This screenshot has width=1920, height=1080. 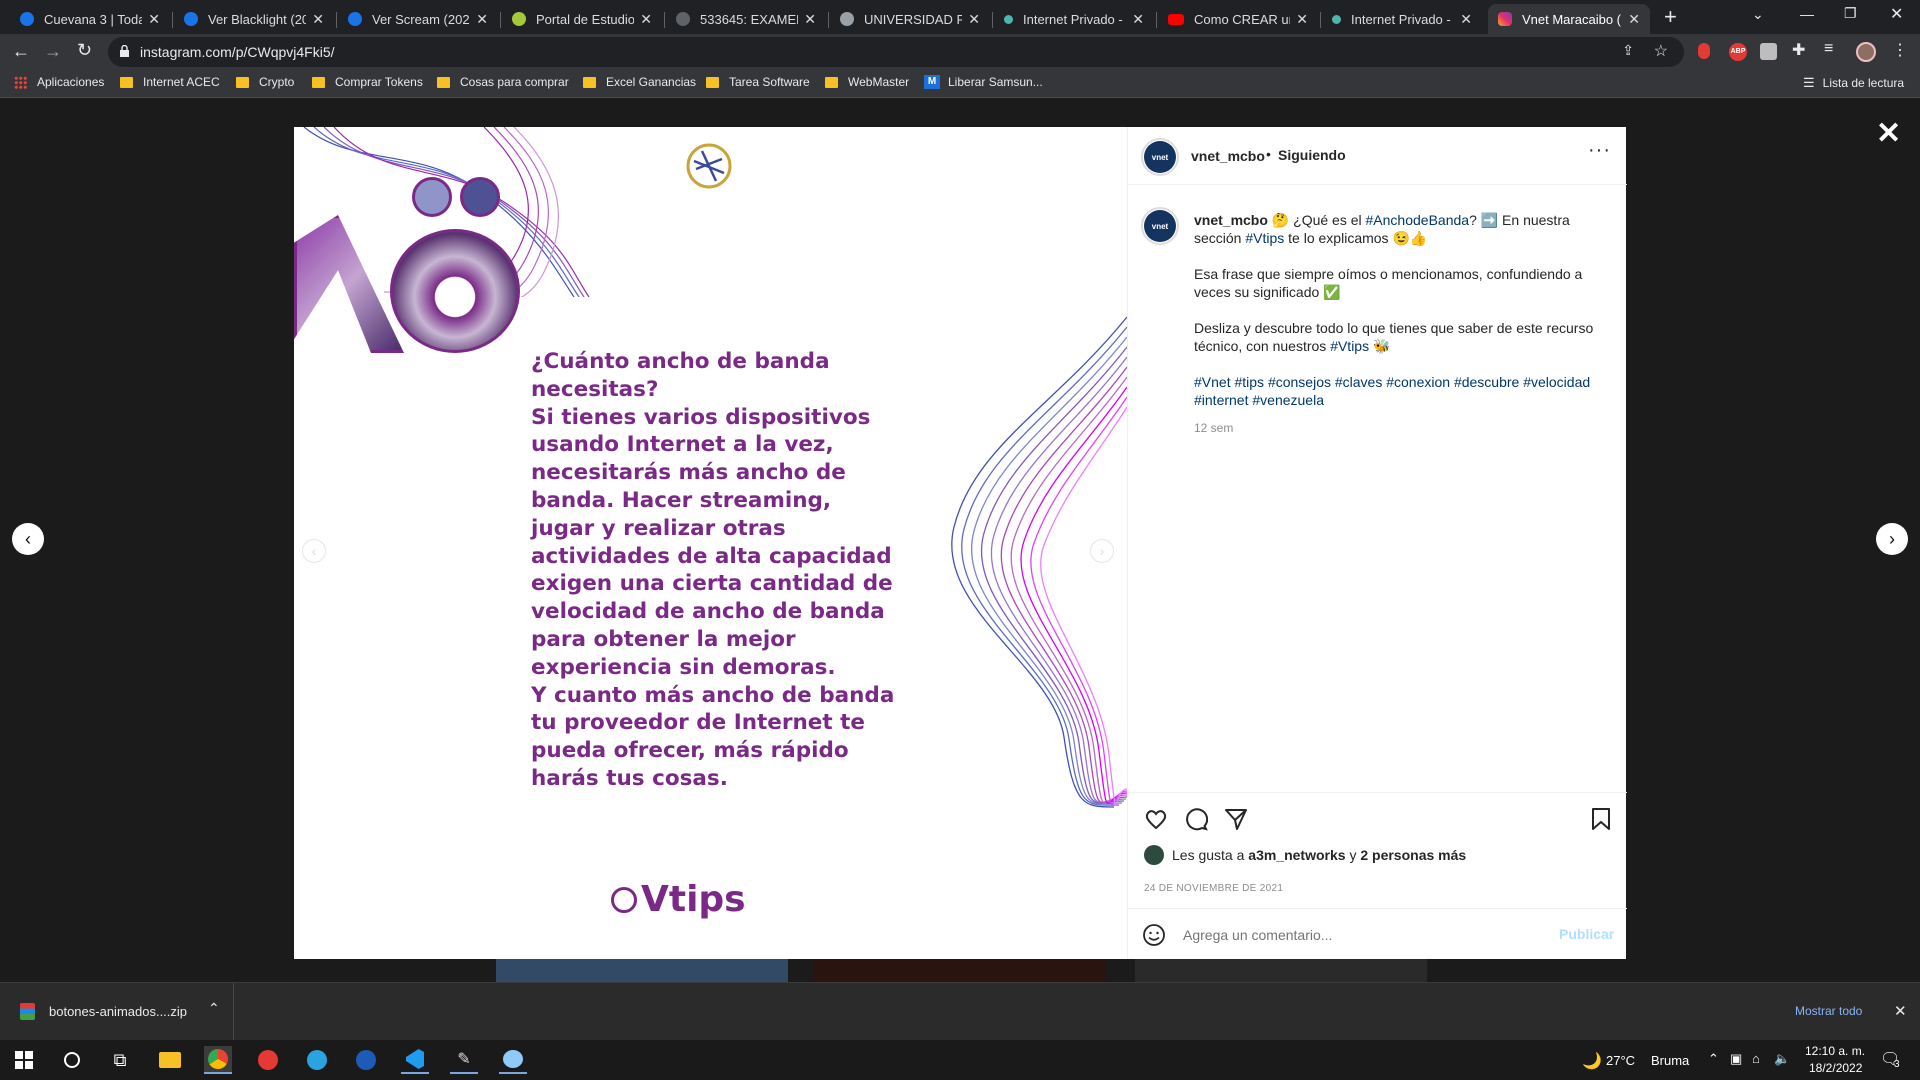 What do you see at coordinates (464, 1060) in the screenshot?
I see `pen-tool-icon: ✎` at bounding box center [464, 1060].